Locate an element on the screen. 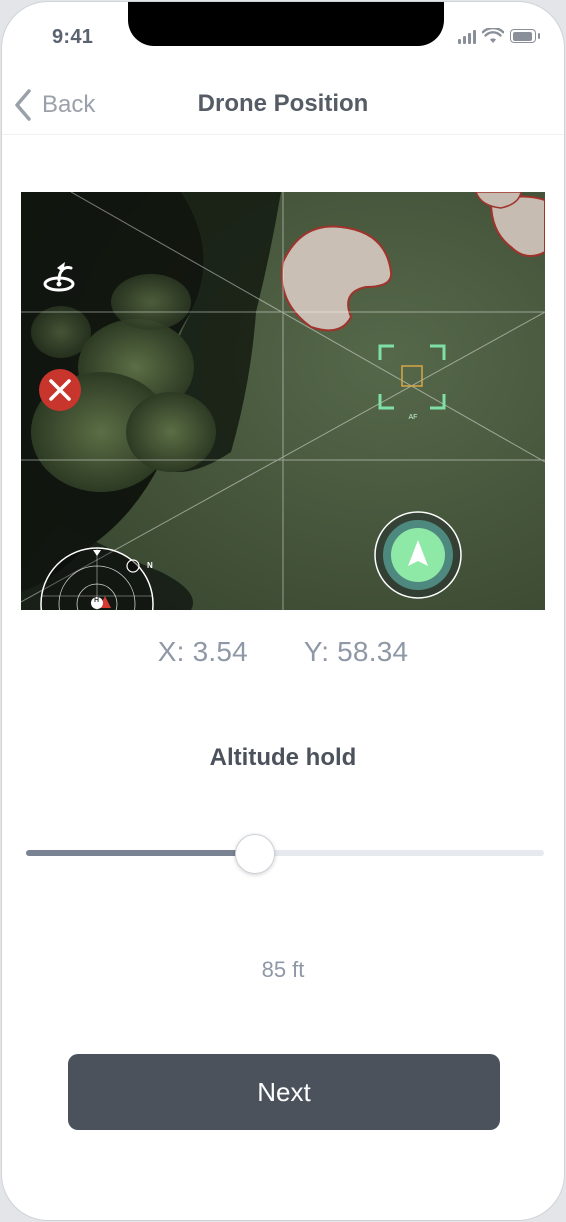 The image size is (566, 1222). status-icons is located at coordinates (499, 36).